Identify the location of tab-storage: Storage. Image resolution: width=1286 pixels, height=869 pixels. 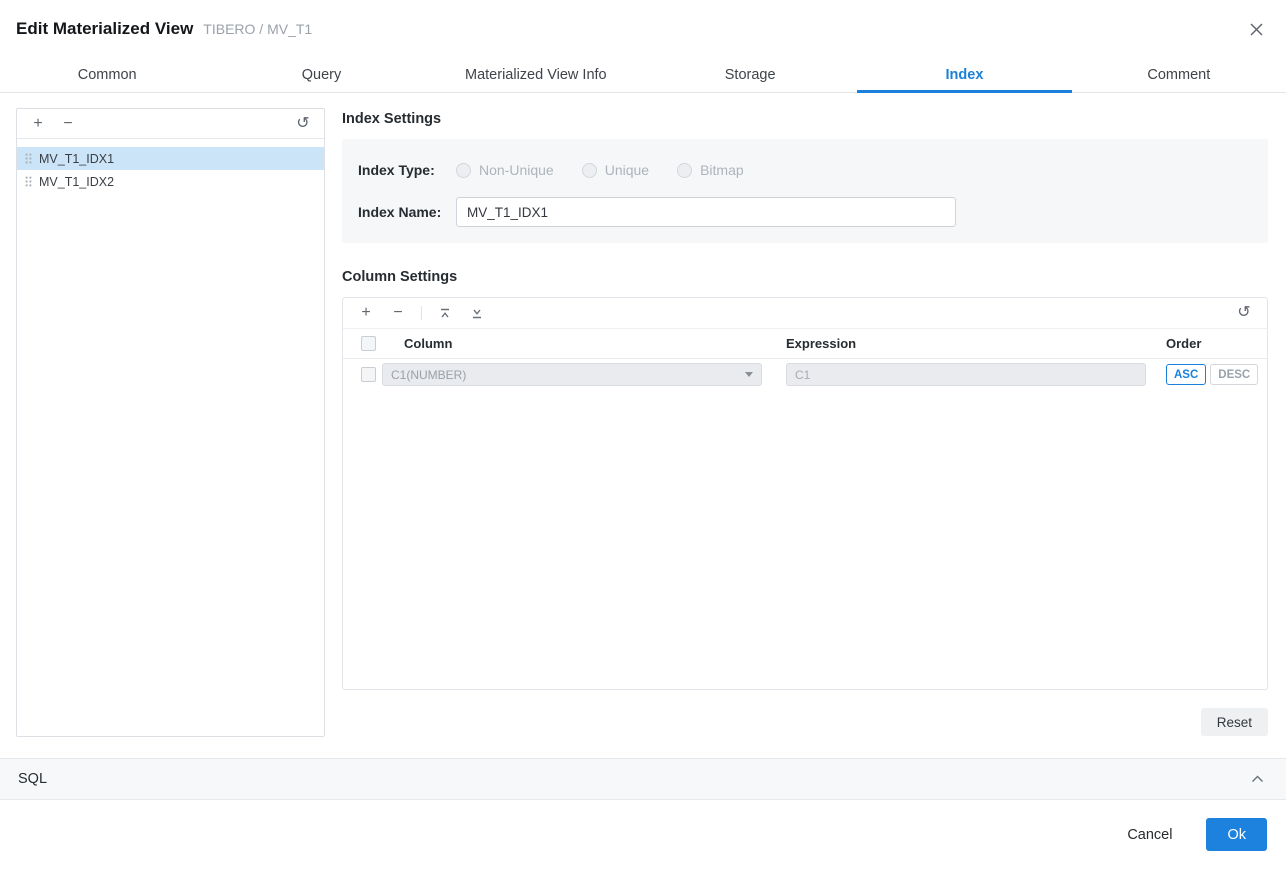
(750, 76).